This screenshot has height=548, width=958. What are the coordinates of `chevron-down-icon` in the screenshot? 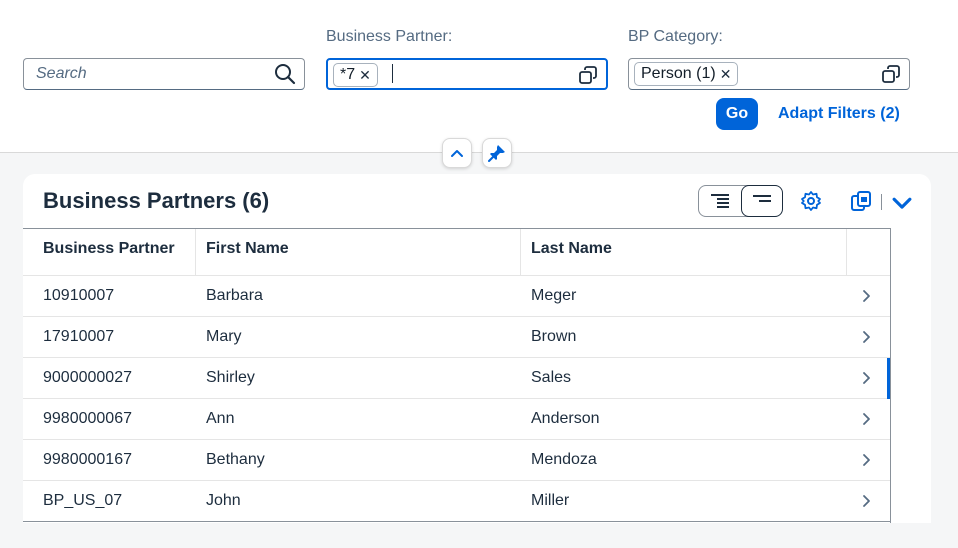 It's located at (902, 204).